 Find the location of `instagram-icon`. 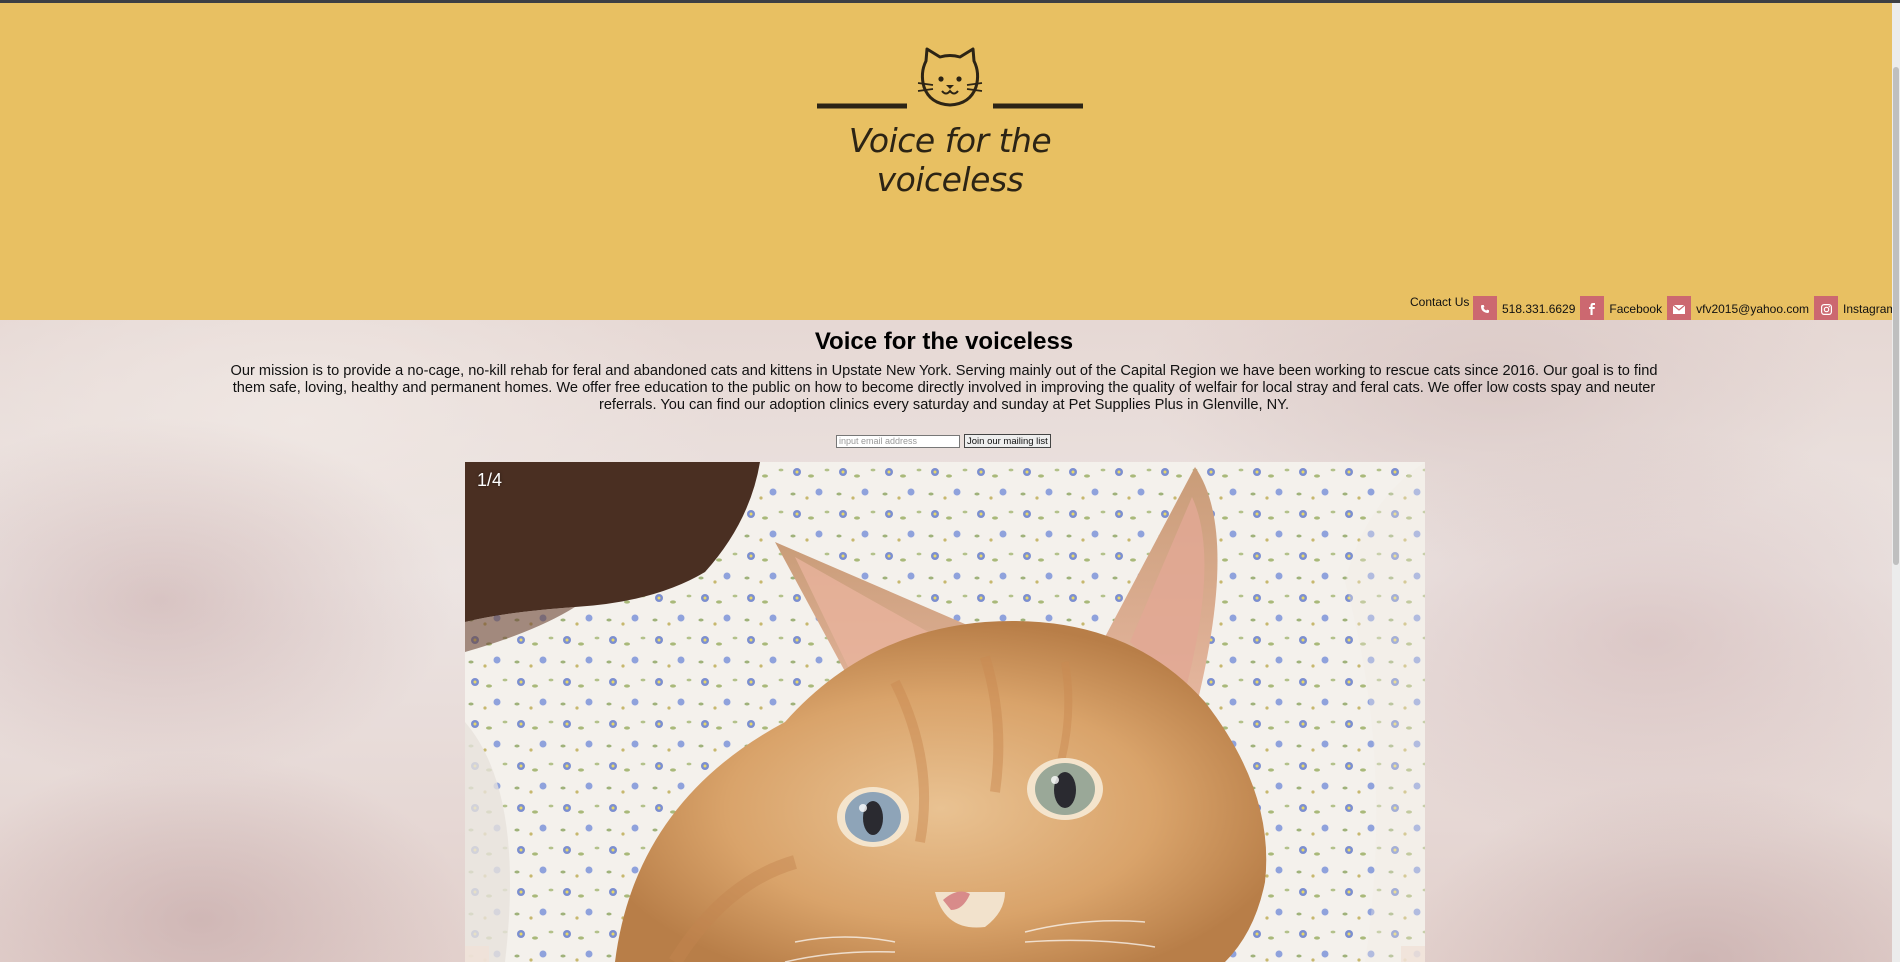

instagram-icon is located at coordinates (1826, 309).